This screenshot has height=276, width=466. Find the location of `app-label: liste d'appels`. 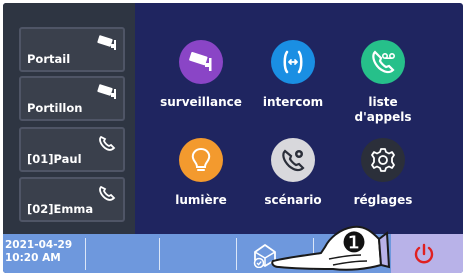

app-label: liste d'appels is located at coordinates (383, 110).